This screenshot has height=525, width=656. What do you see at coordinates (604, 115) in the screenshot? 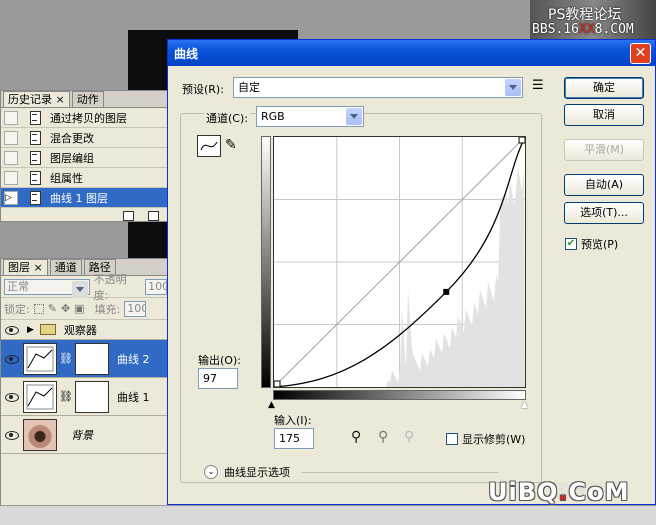
I see `cancel-button: 取消` at bounding box center [604, 115].